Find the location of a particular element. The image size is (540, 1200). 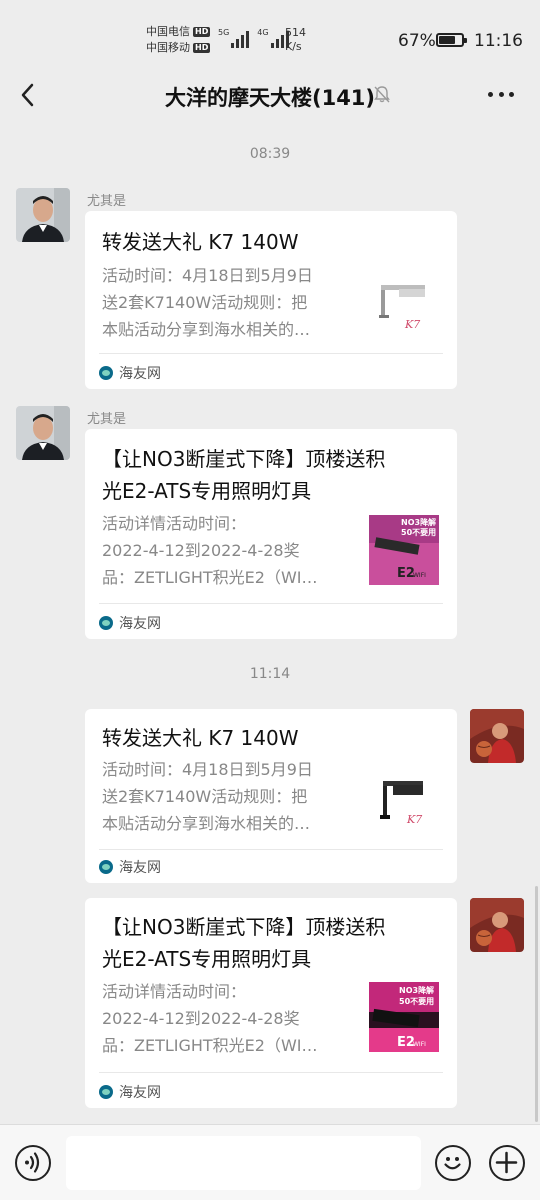

network-speed: 514 K/s is located at coordinates (295, 40).